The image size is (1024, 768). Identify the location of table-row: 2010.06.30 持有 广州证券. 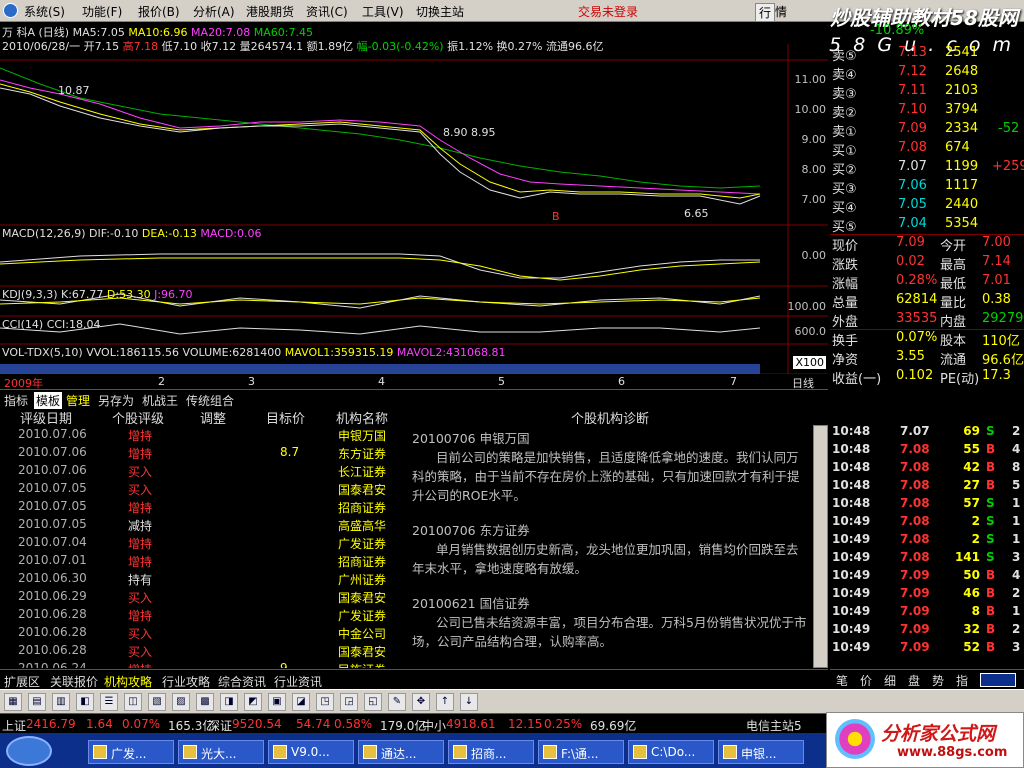
(202, 578).